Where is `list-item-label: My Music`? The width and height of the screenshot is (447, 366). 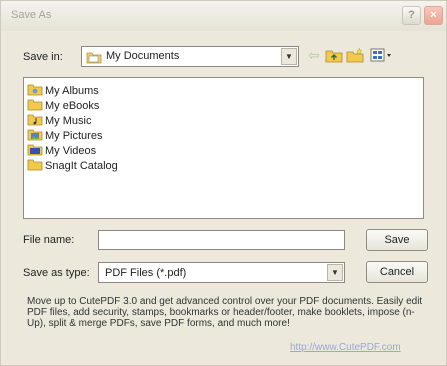
list-item-label: My Music is located at coordinates (68, 121).